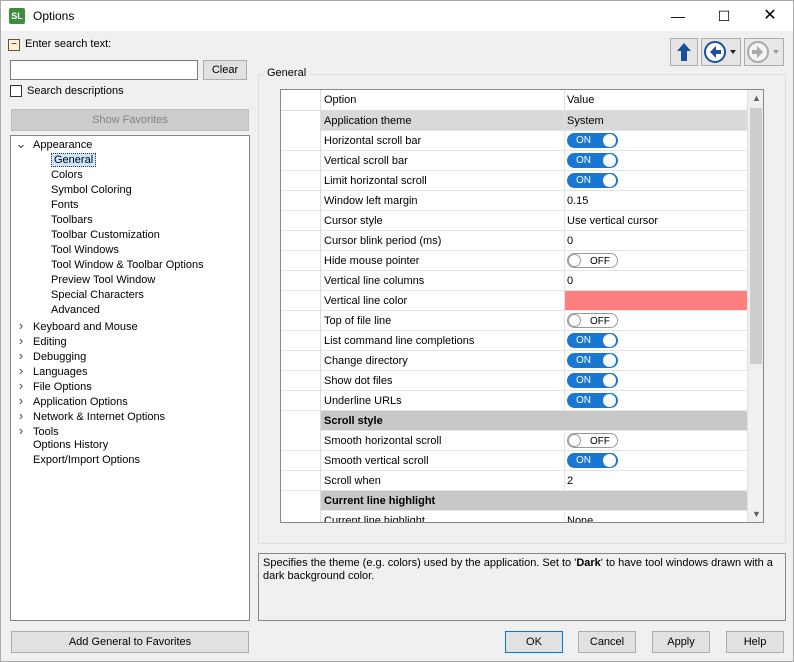 Image resolution: width=794 pixels, height=662 pixels. I want to click on grid-row: Cursor style Use vertical cursor, so click(514, 221).